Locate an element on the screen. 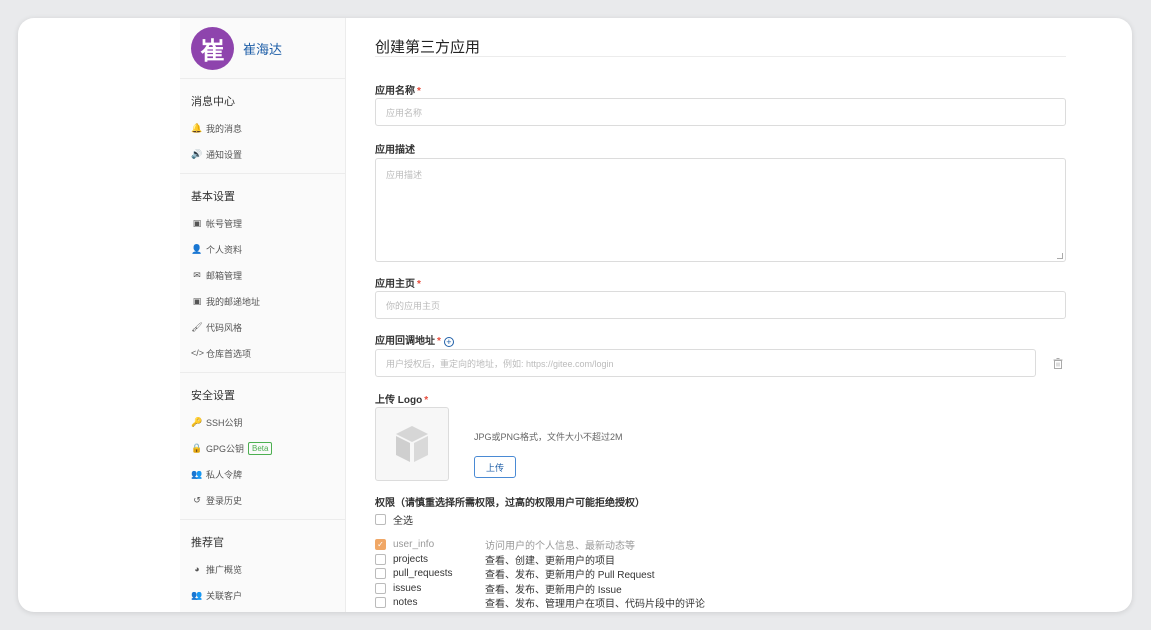 The height and width of the screenshot is (630, 1151). menu-section-title: 基本设置 is located at coordinates (213, 197).